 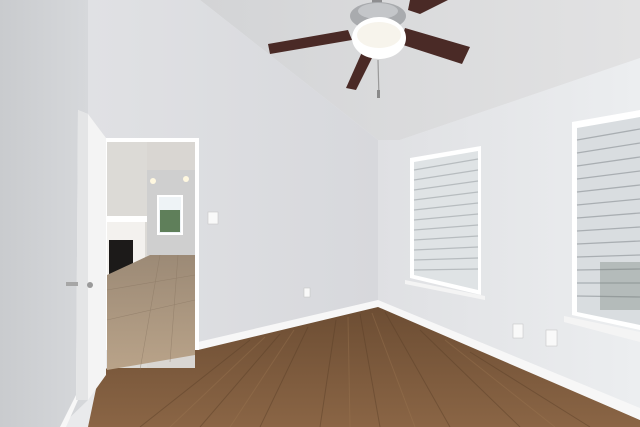 What do you see at coordinates (44, 213) in the screenshot?
I see `left-wall` at bounding box center [44, 213].